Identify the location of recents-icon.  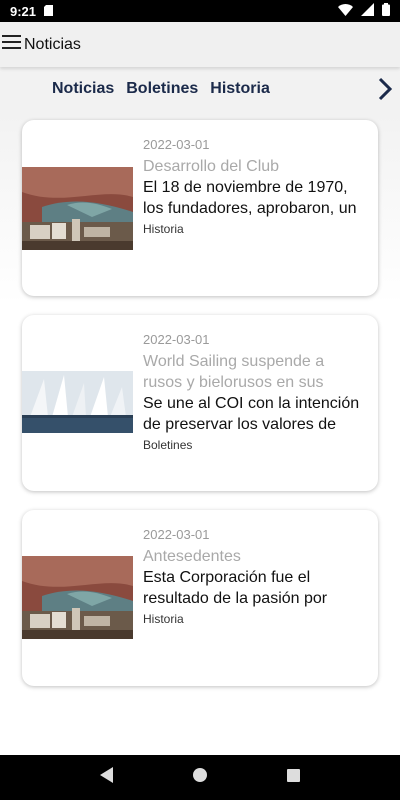
(294, 777).